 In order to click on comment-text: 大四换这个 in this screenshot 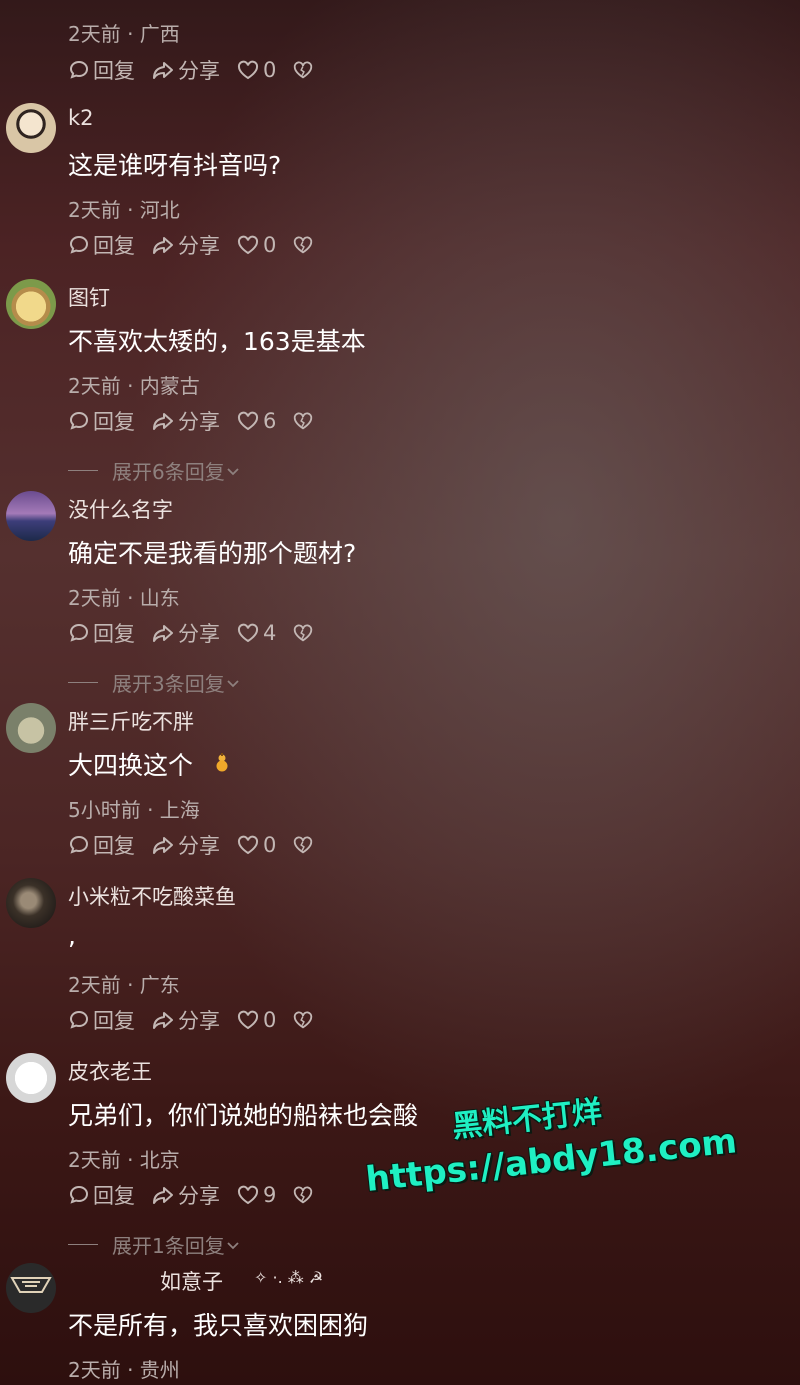, I will do `click(131, 765)`.